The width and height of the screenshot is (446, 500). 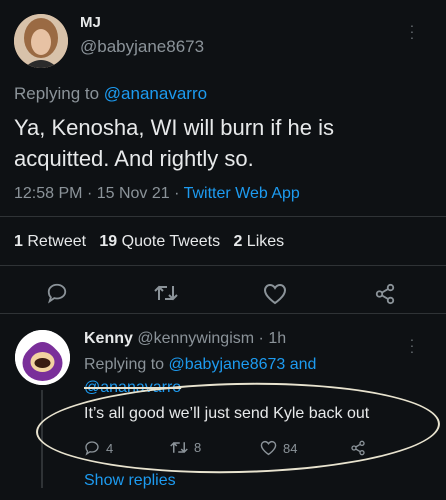 I want to click on reply-replying-prefix: Replying to, so click(x=124, y=364).